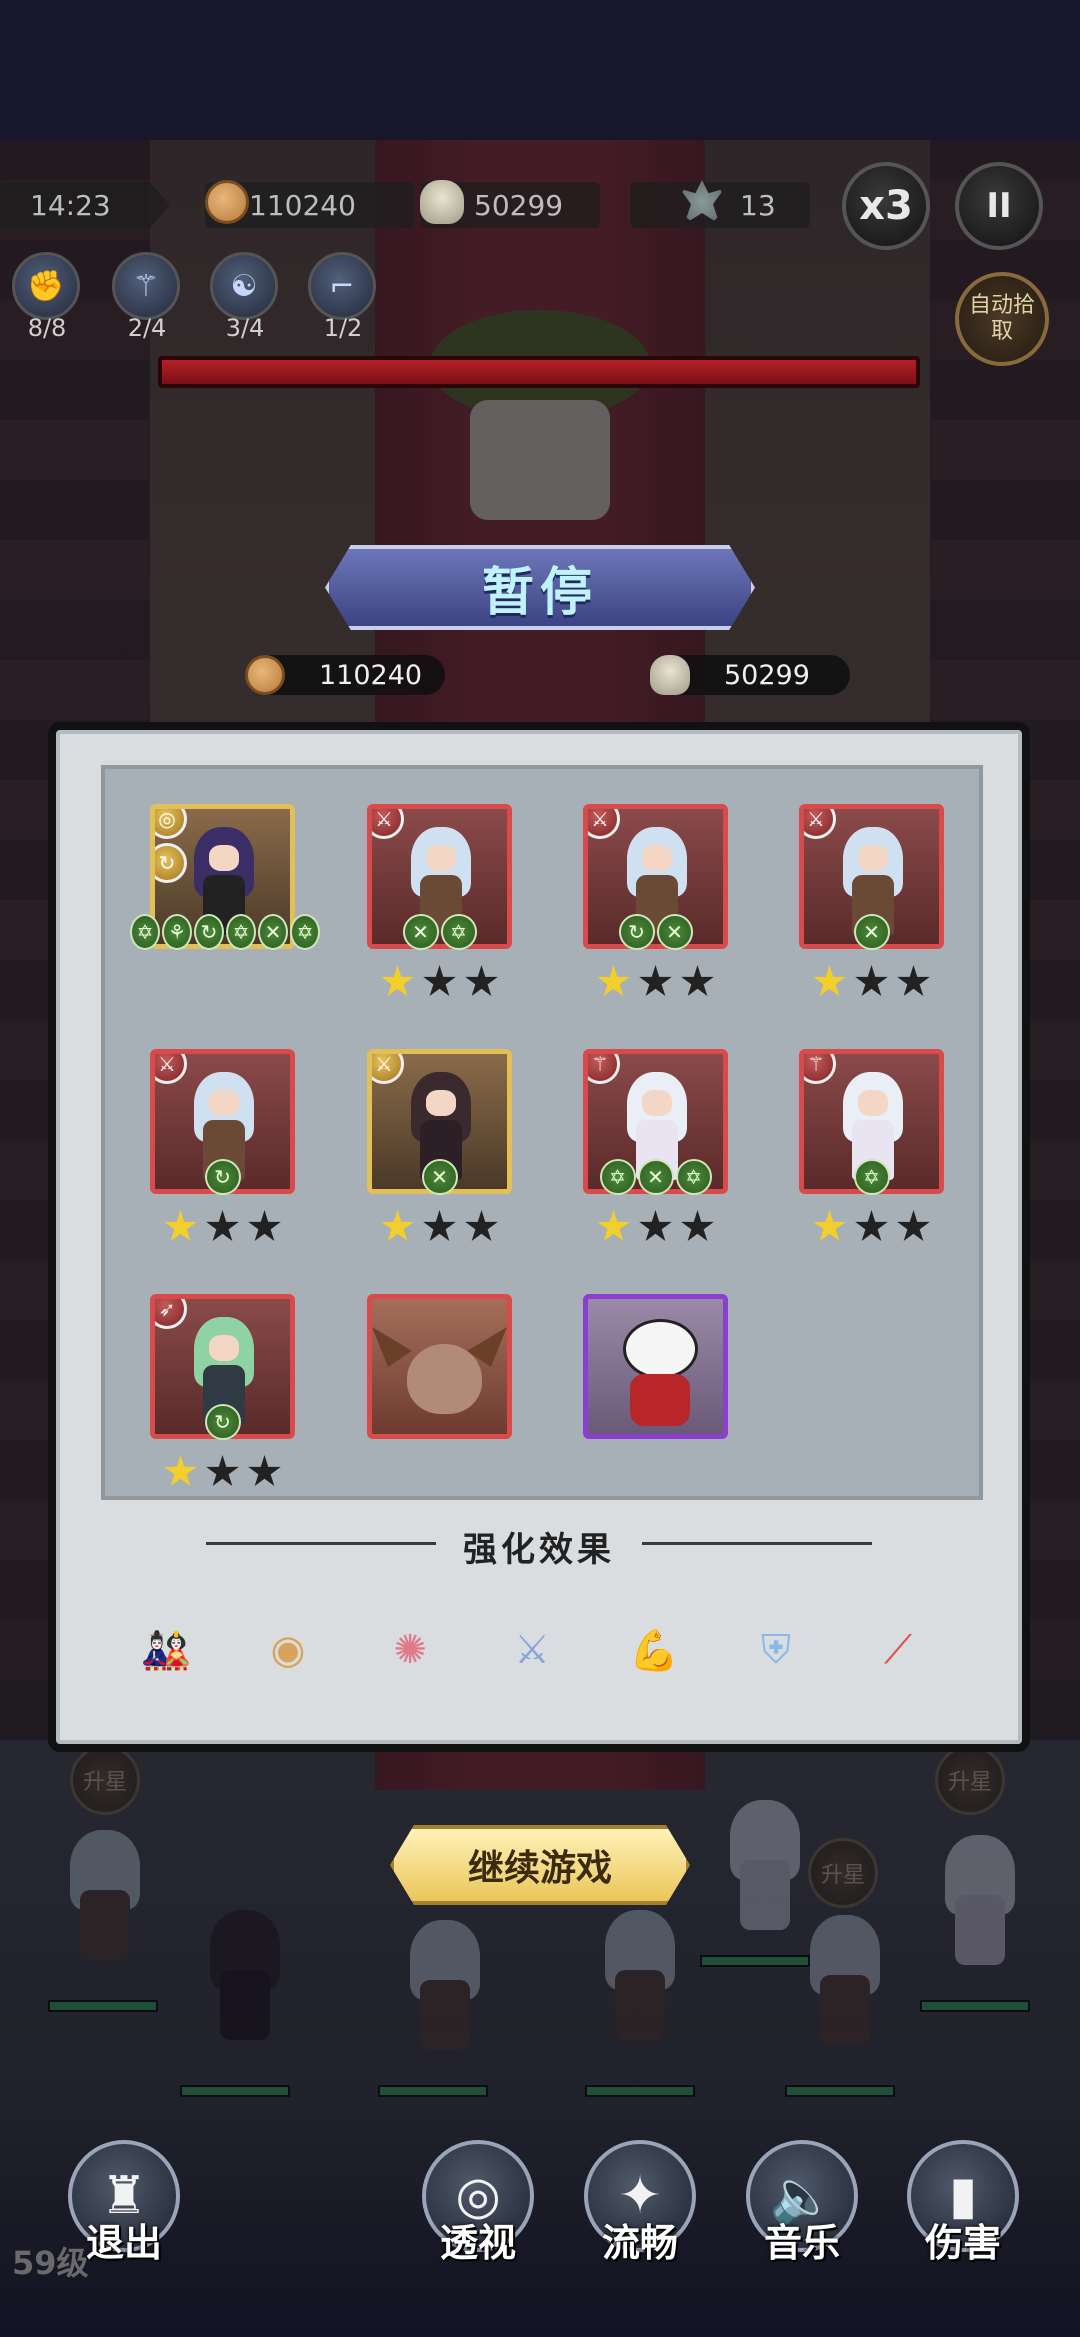 The width and height of the screenshot is (1080, 2337). I want to click on pause-icon: II, so click(999, 206).